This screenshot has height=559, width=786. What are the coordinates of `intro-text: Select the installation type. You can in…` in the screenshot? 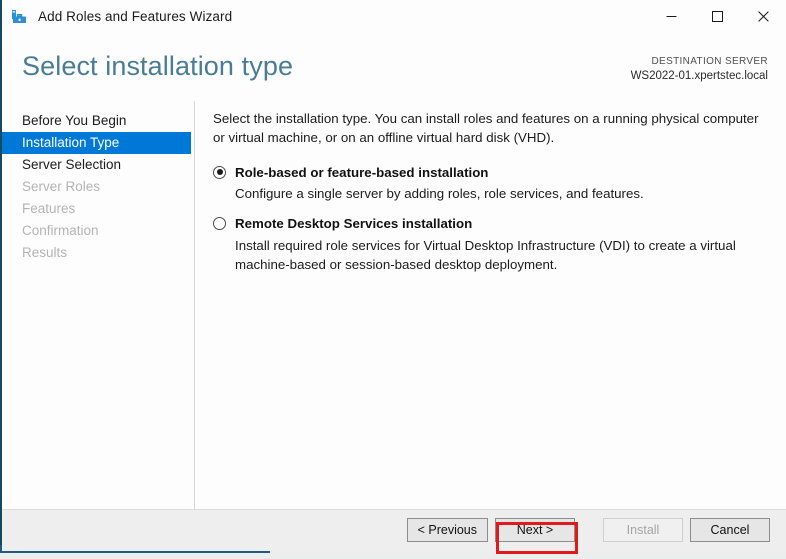 It's located at (486, 128).